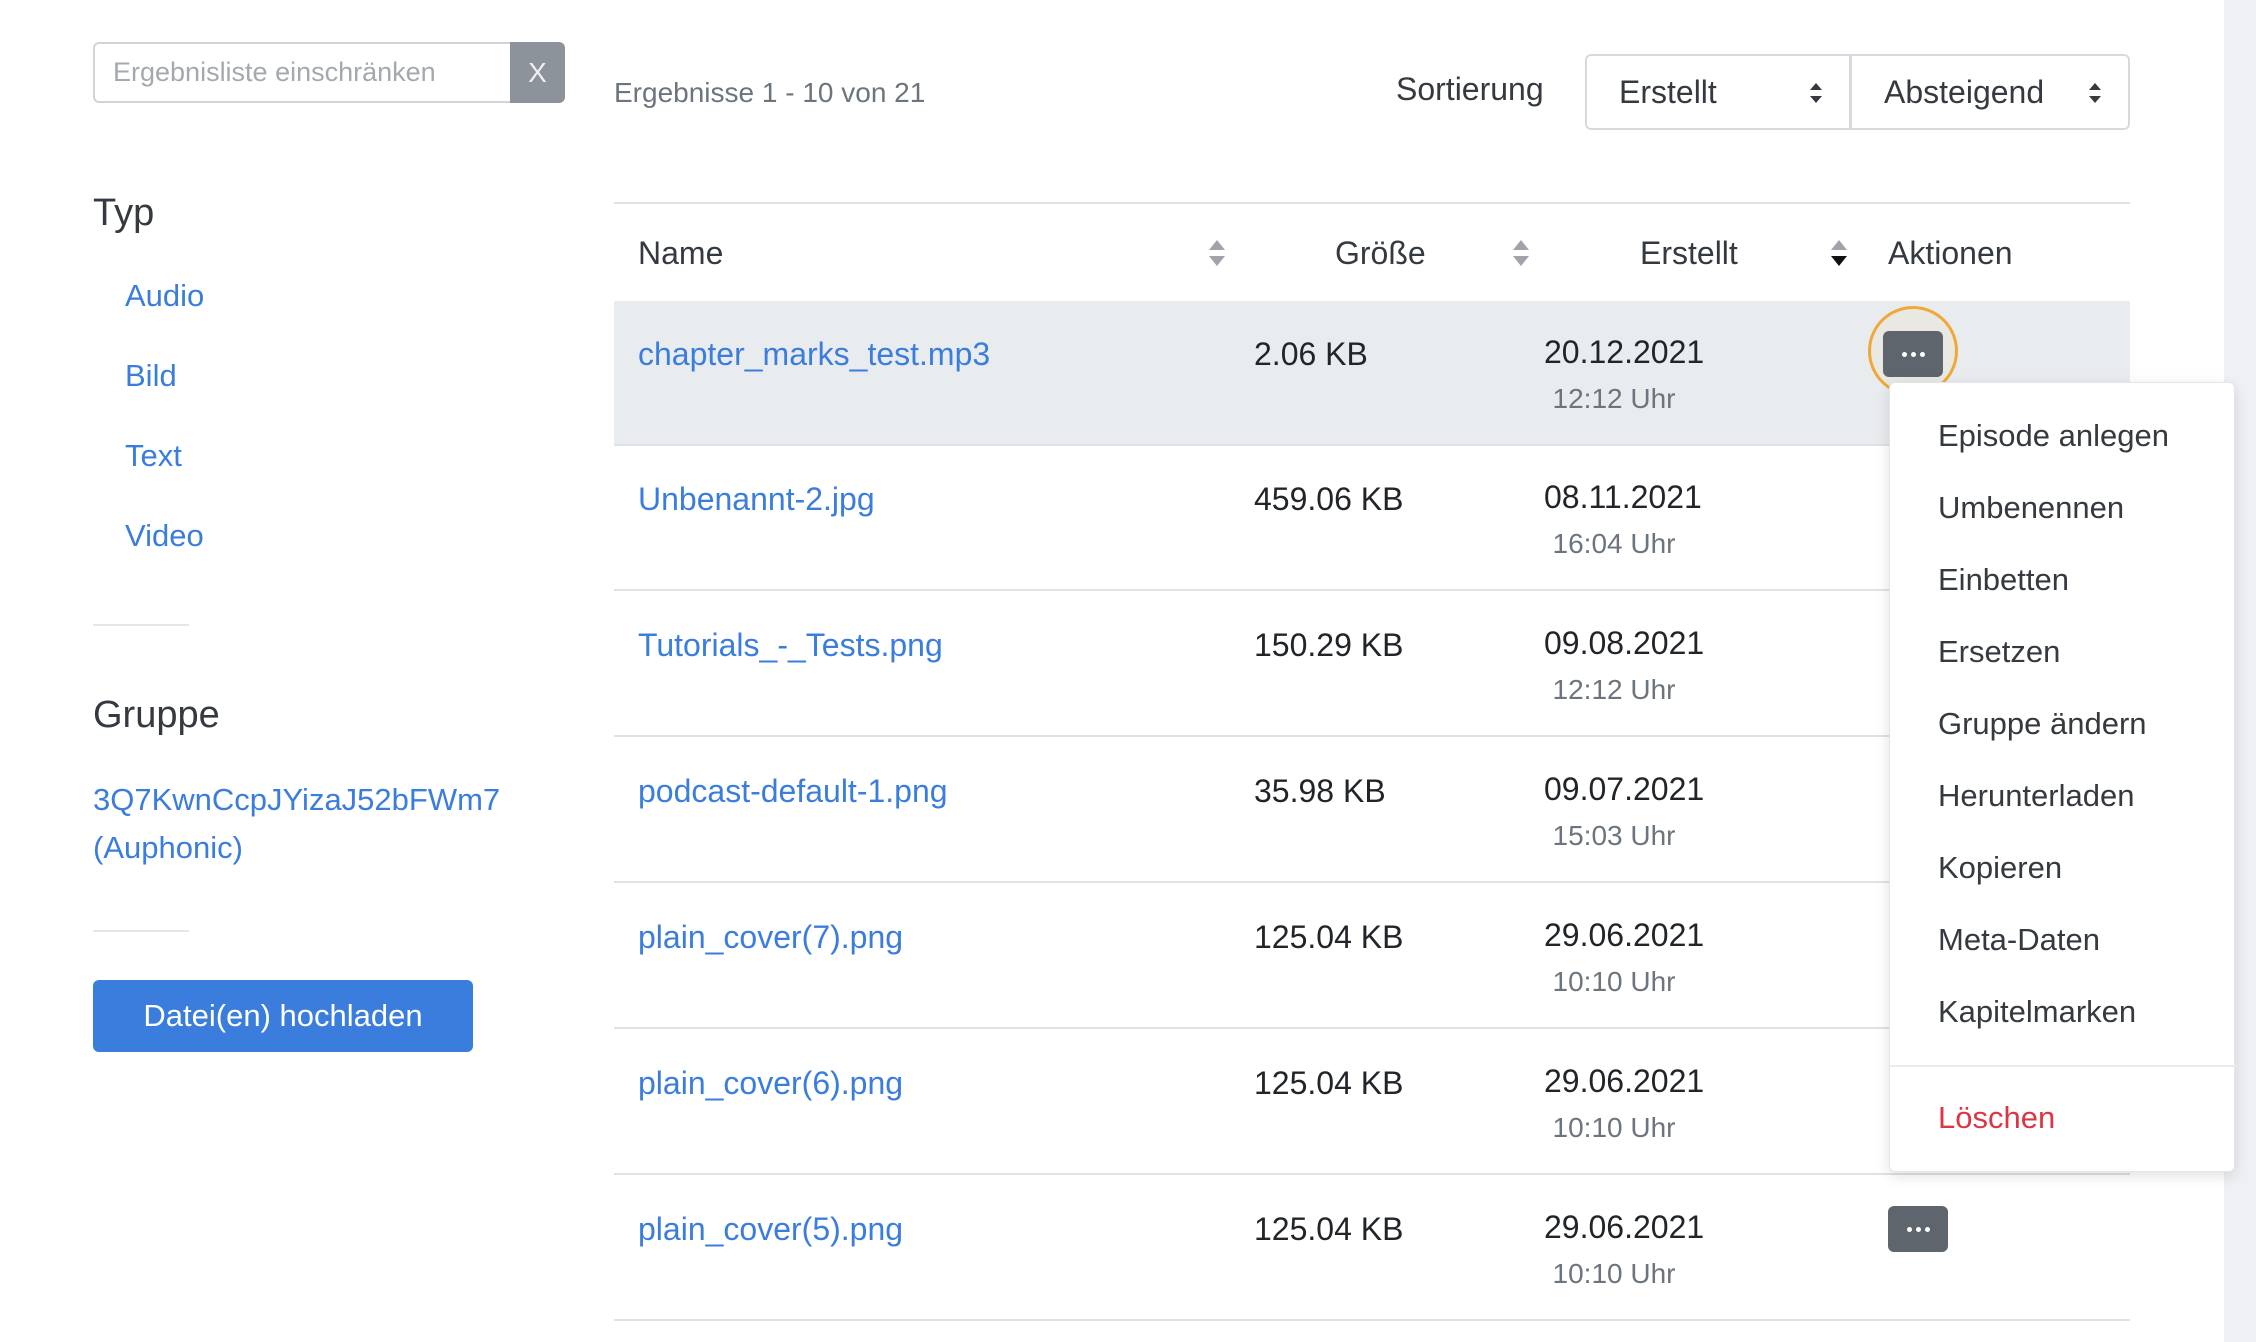  I want to click on column-header-actions: Aktionen, so click(1950, 253).